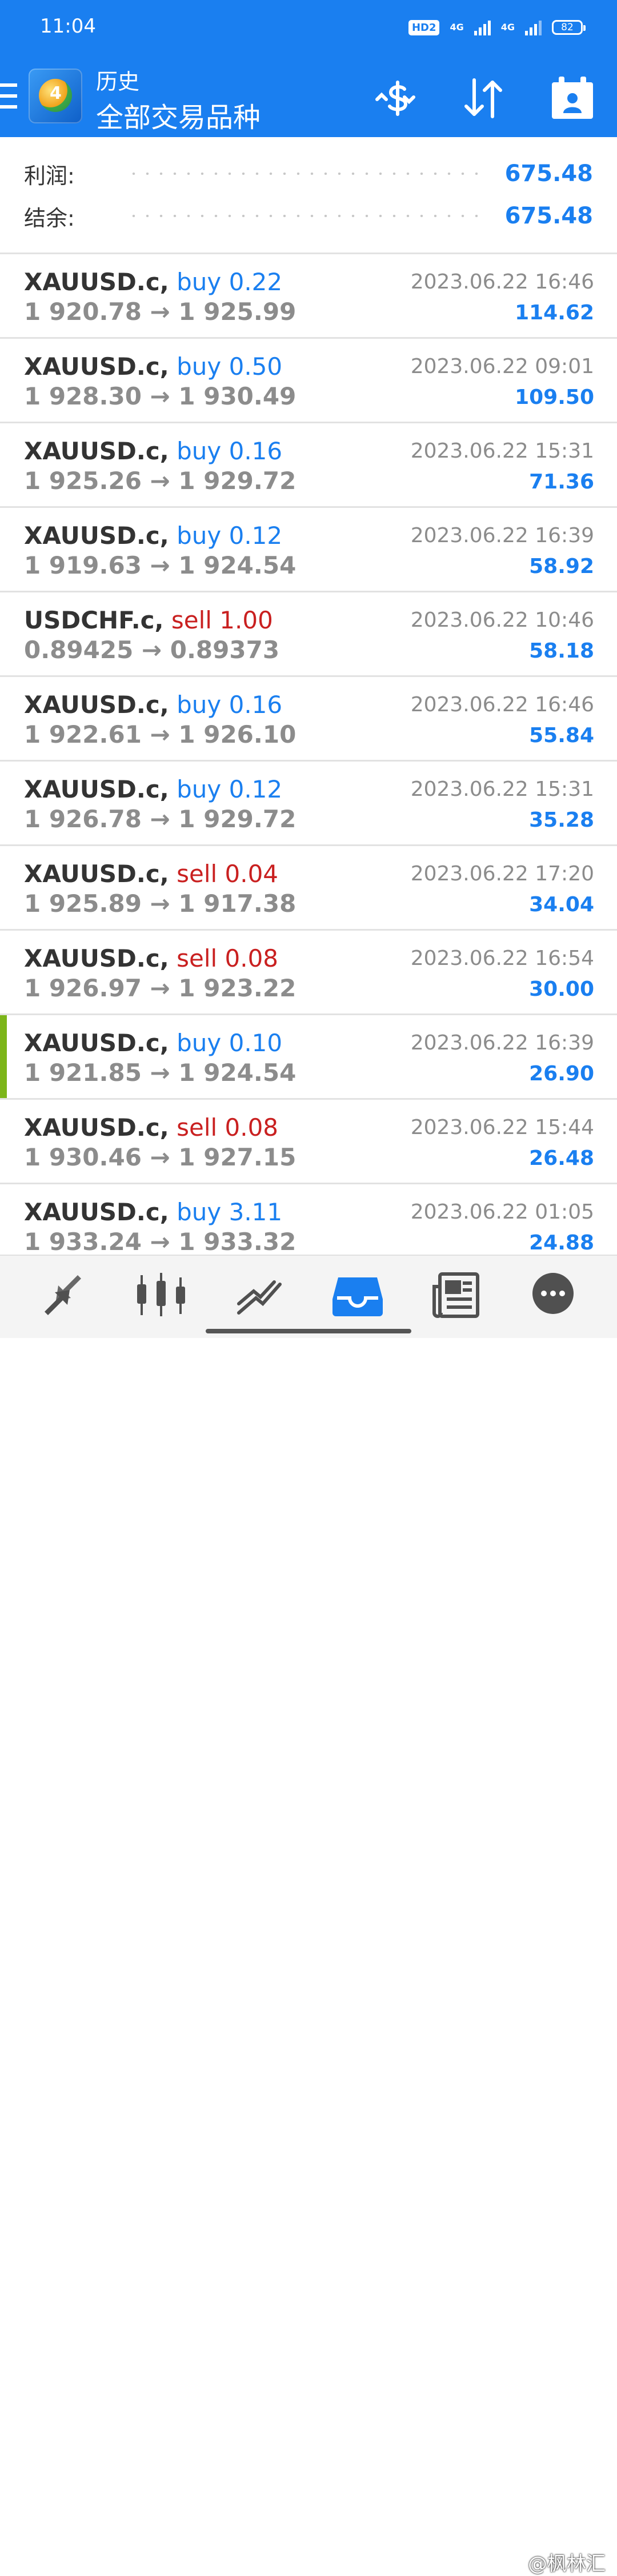 The image size is (617, 2576). I want to click on deal-title: XAUUSD.c, buy 0.22, so click(153, 282).